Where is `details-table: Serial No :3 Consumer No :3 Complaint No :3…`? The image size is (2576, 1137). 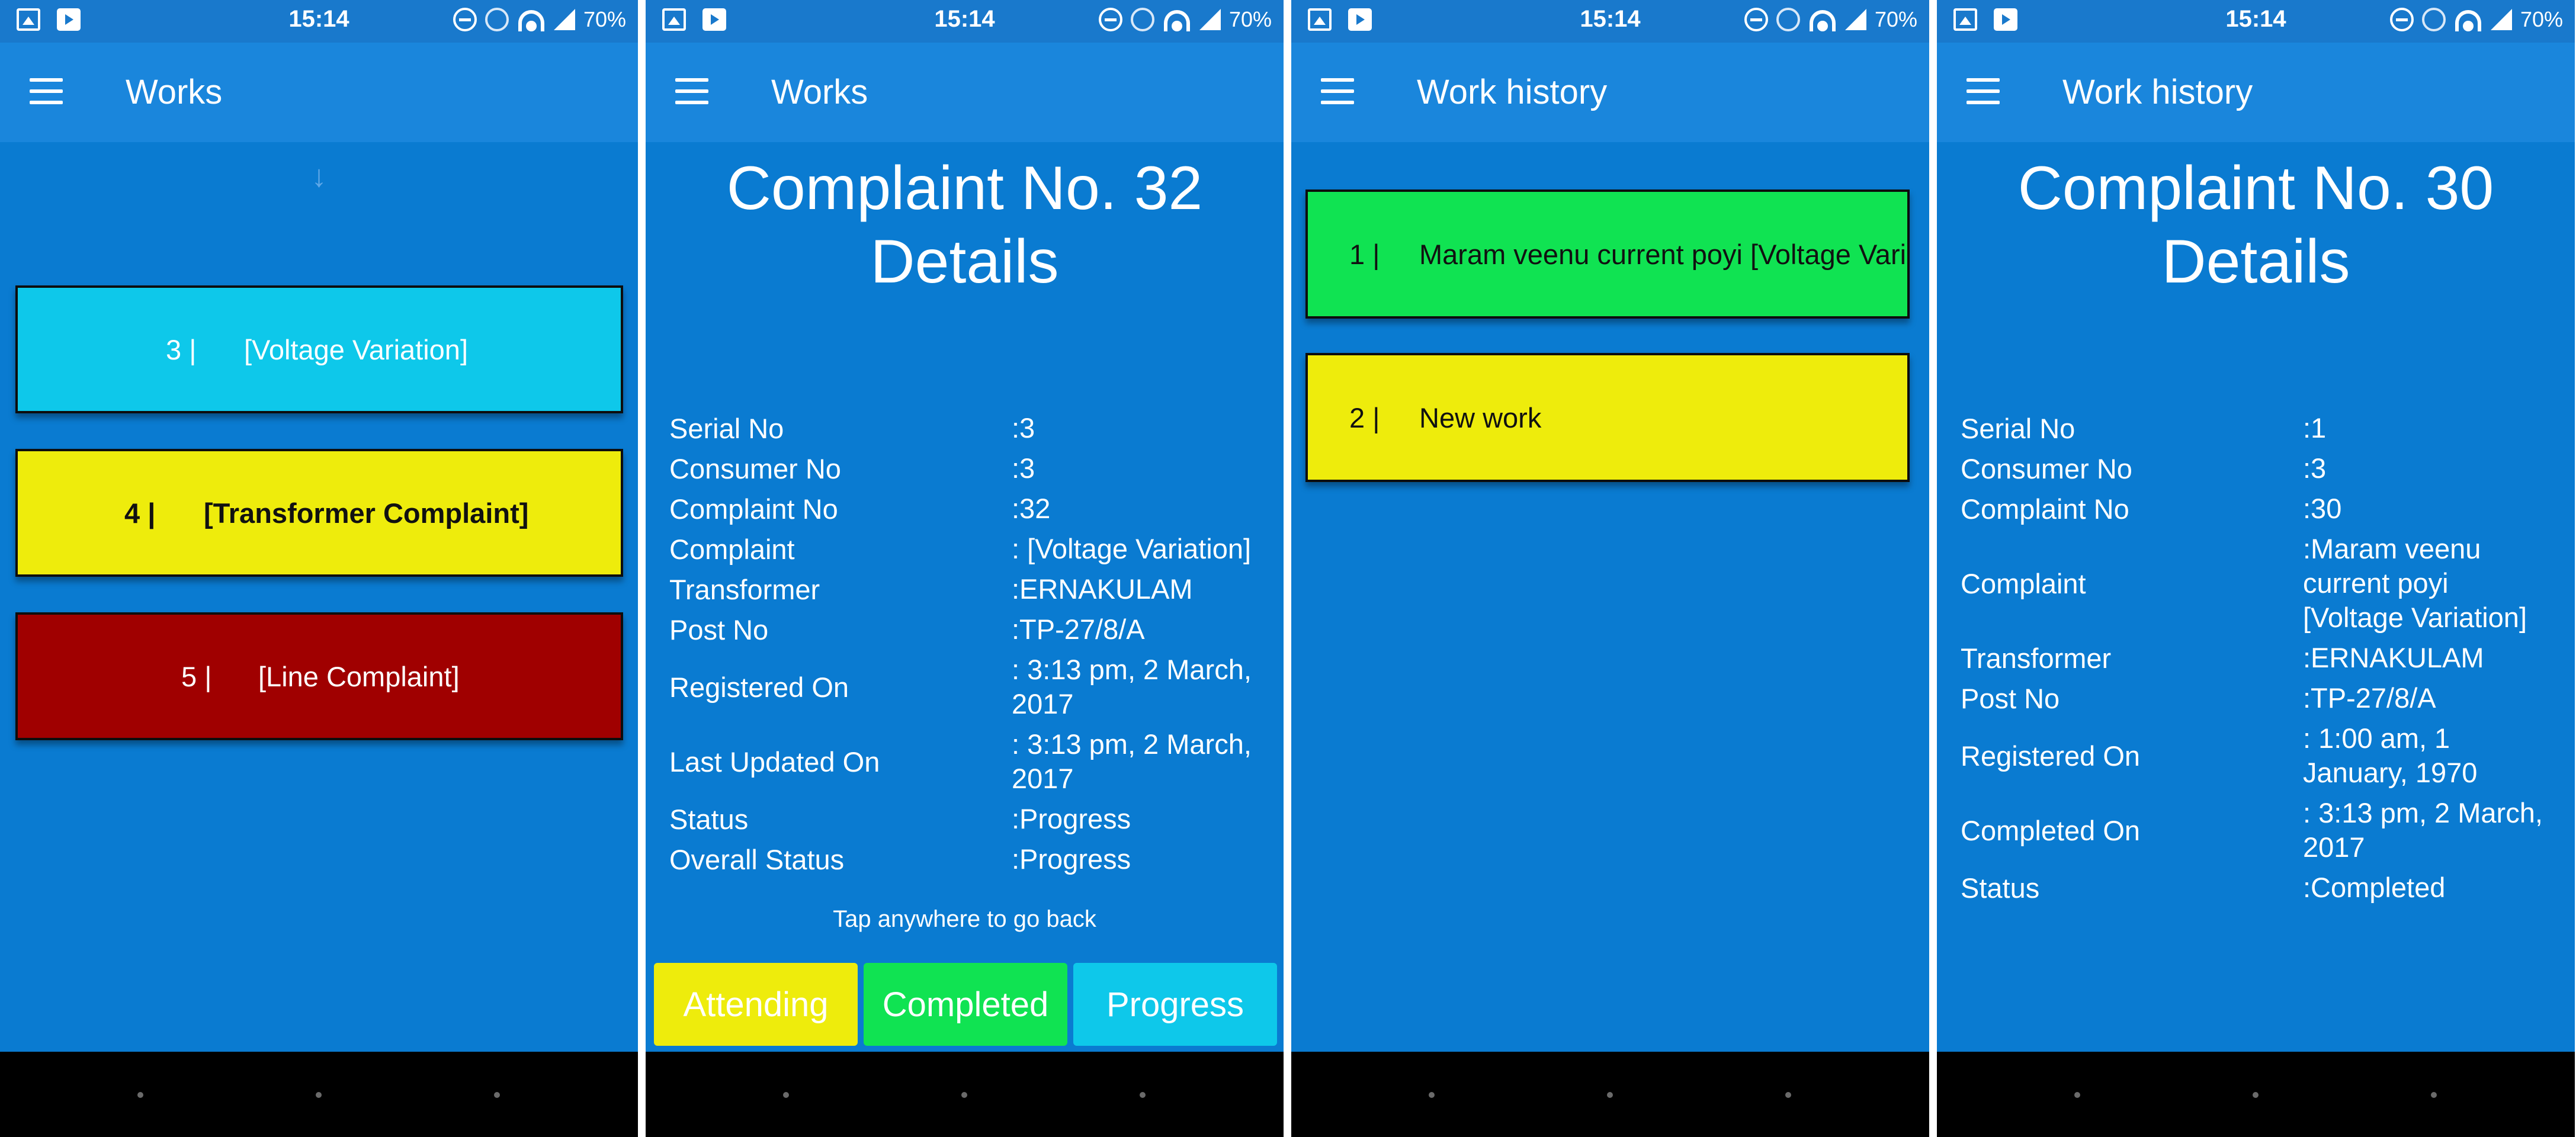
details-table: Serial No :3 Consumer No :3 Complaint No :3… is located at coordinates (966, 646).